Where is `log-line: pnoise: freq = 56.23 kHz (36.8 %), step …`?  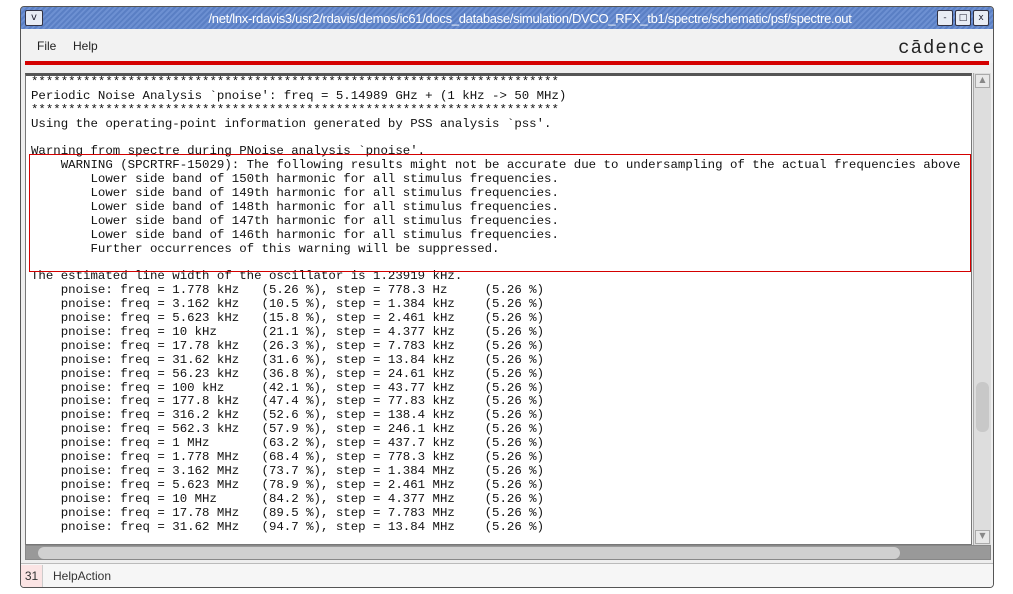
log-line: pnoise: freq = 56.23 kHz (36.8 %), step … is located at coordinates (288, 373).